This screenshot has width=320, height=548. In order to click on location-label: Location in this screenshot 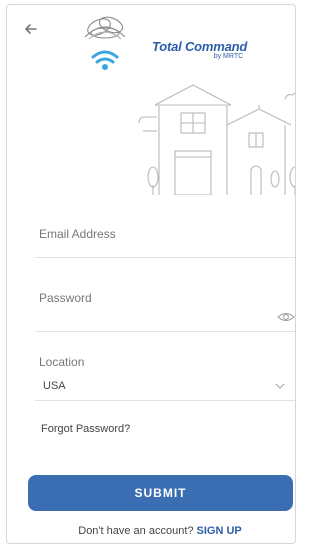, I will do `click(62, 362)`.